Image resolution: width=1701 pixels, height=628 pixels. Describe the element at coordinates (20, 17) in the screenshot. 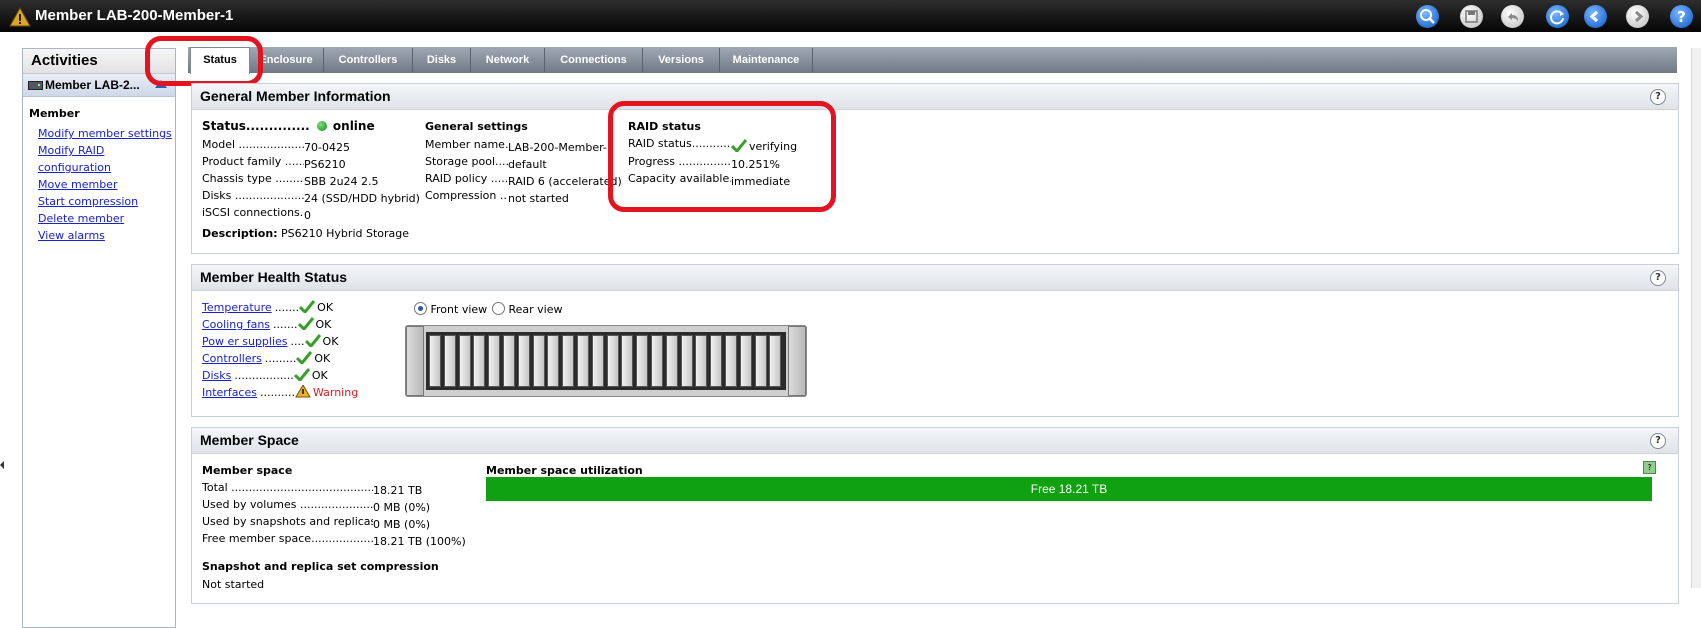

I see `warning-logo-icon` at that location.